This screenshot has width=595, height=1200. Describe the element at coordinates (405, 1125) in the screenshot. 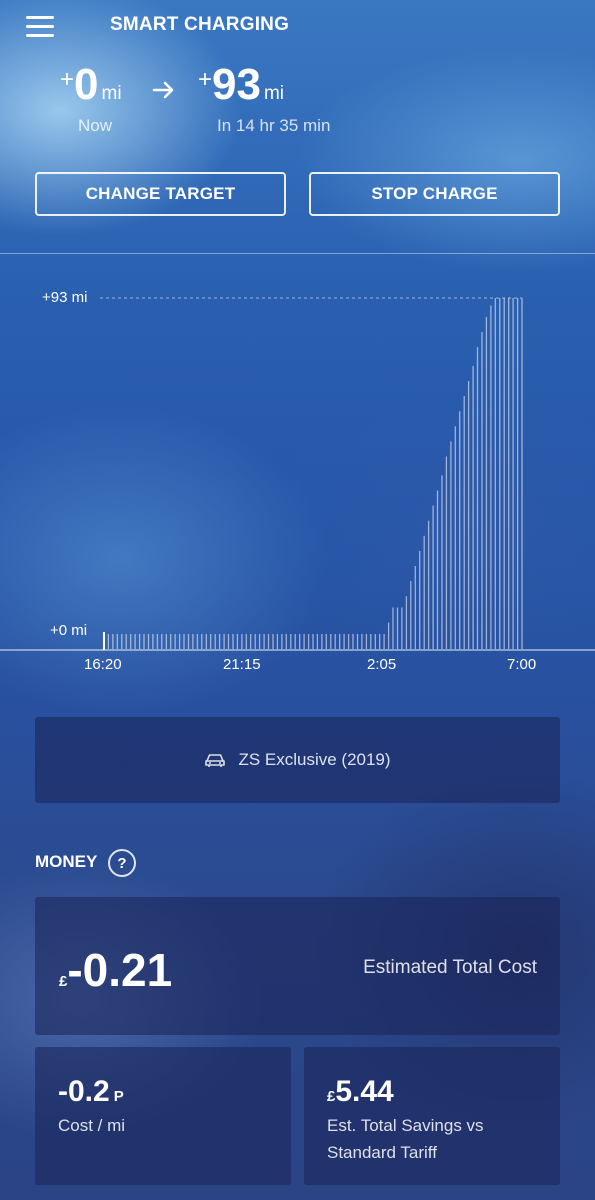

I see `savings-label-line1: Est. Total Savings vs` at that location.